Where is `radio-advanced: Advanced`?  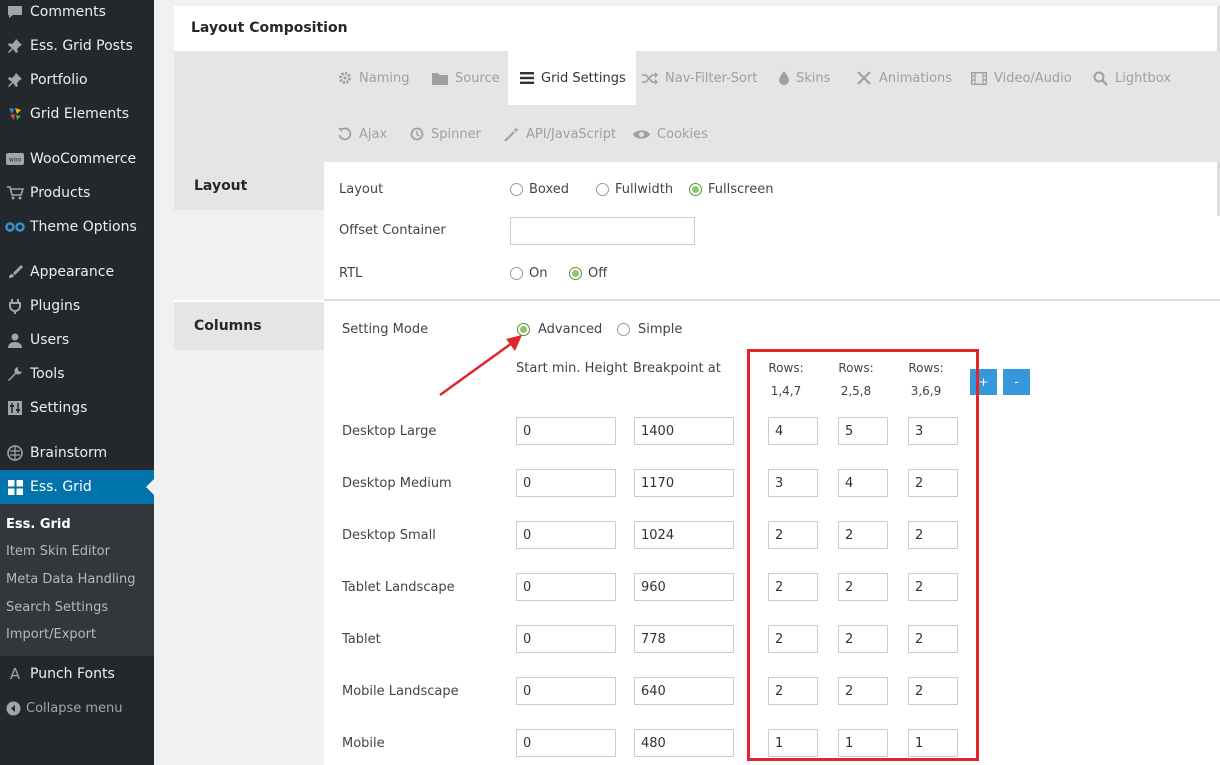 radio-advanced: Advanced is located at coordinates (559, 329).